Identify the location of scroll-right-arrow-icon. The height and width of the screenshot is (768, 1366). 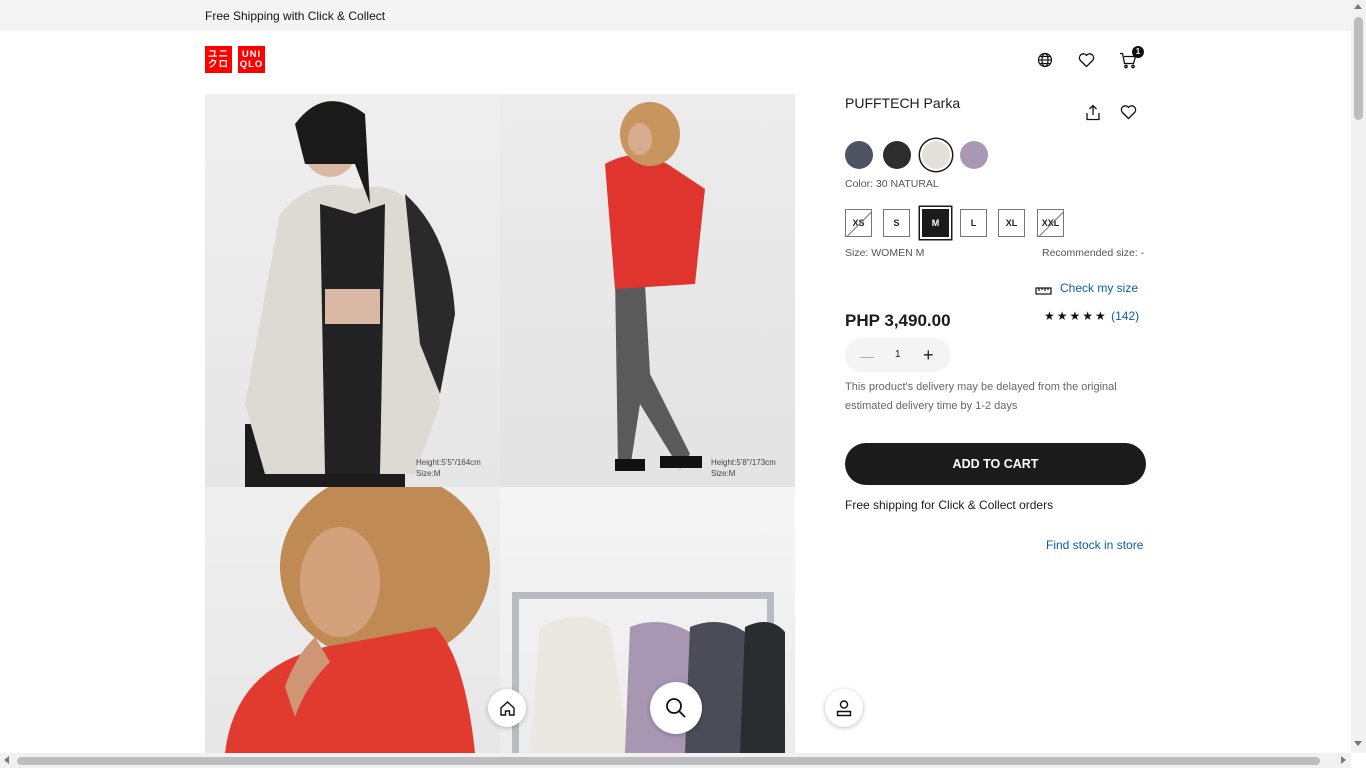
(1343, 760).